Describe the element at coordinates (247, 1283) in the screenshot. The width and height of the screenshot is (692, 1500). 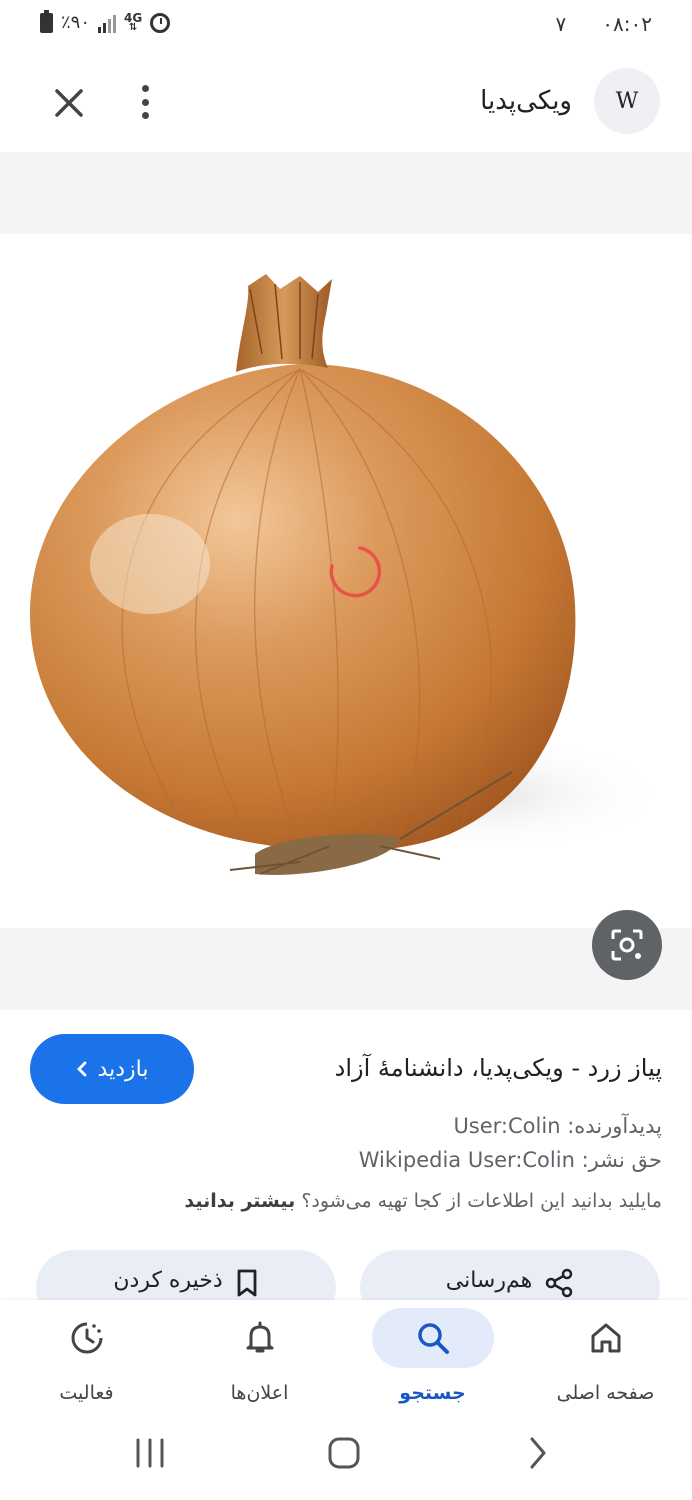
I see `bookmark-icon` at that location.